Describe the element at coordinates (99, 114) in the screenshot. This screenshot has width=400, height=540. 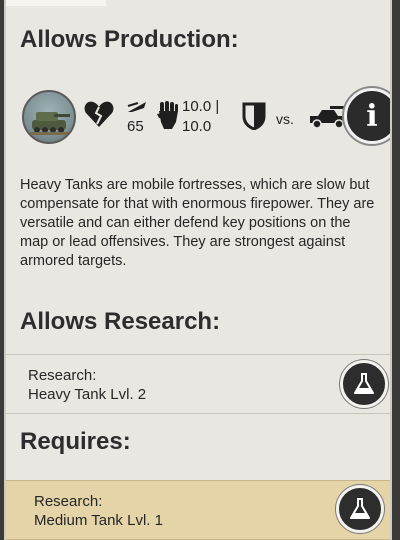
I see `broken-heart-icon` at that location.